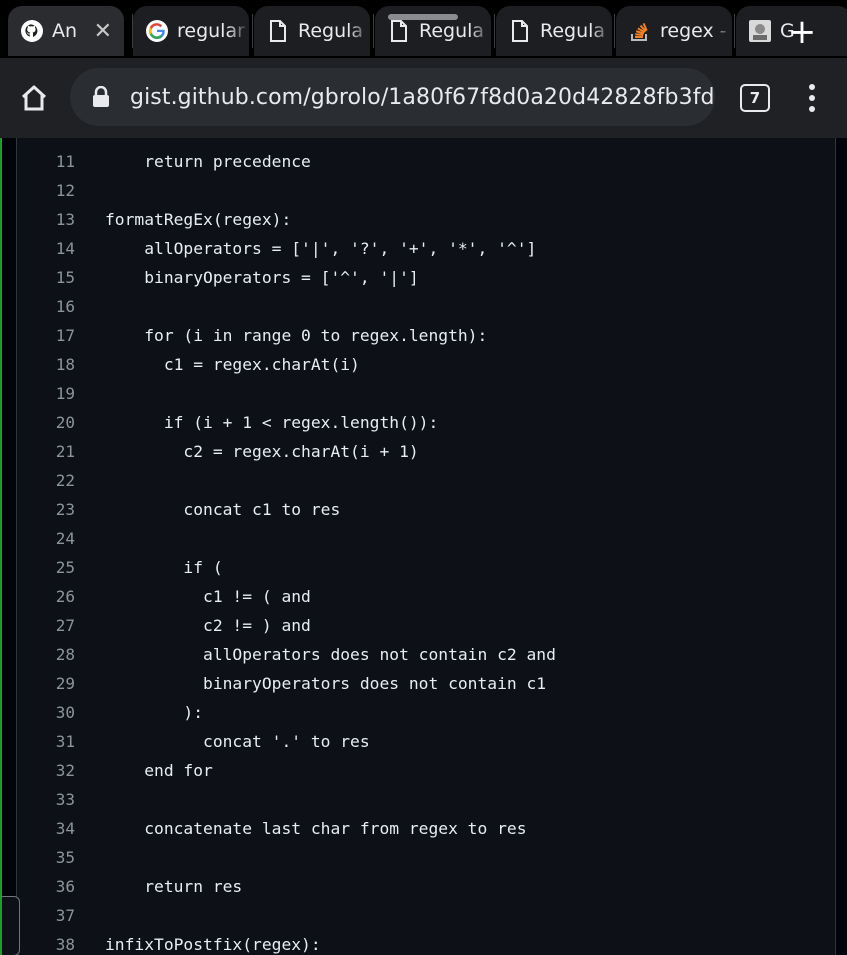 This screenshot has height=955, width=847. Describe the element at coordinates (65, 219) in the screenshot. I see `line-number: 13` at that location.